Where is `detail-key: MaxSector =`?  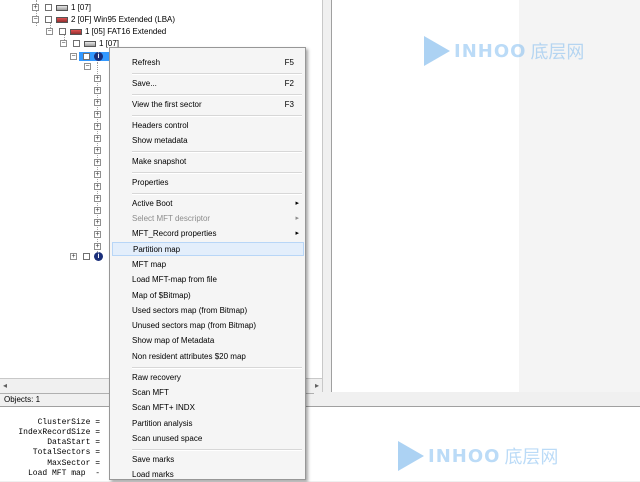
detail-key: MaxSector = is located at coordinates (73, 463).